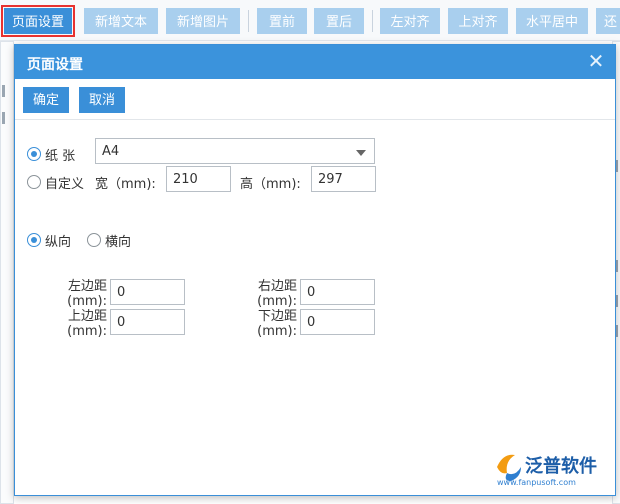 The height and width of the screenshot is (504, 620). I want to click on add-image-button: 新增图片, so click(203, 21).